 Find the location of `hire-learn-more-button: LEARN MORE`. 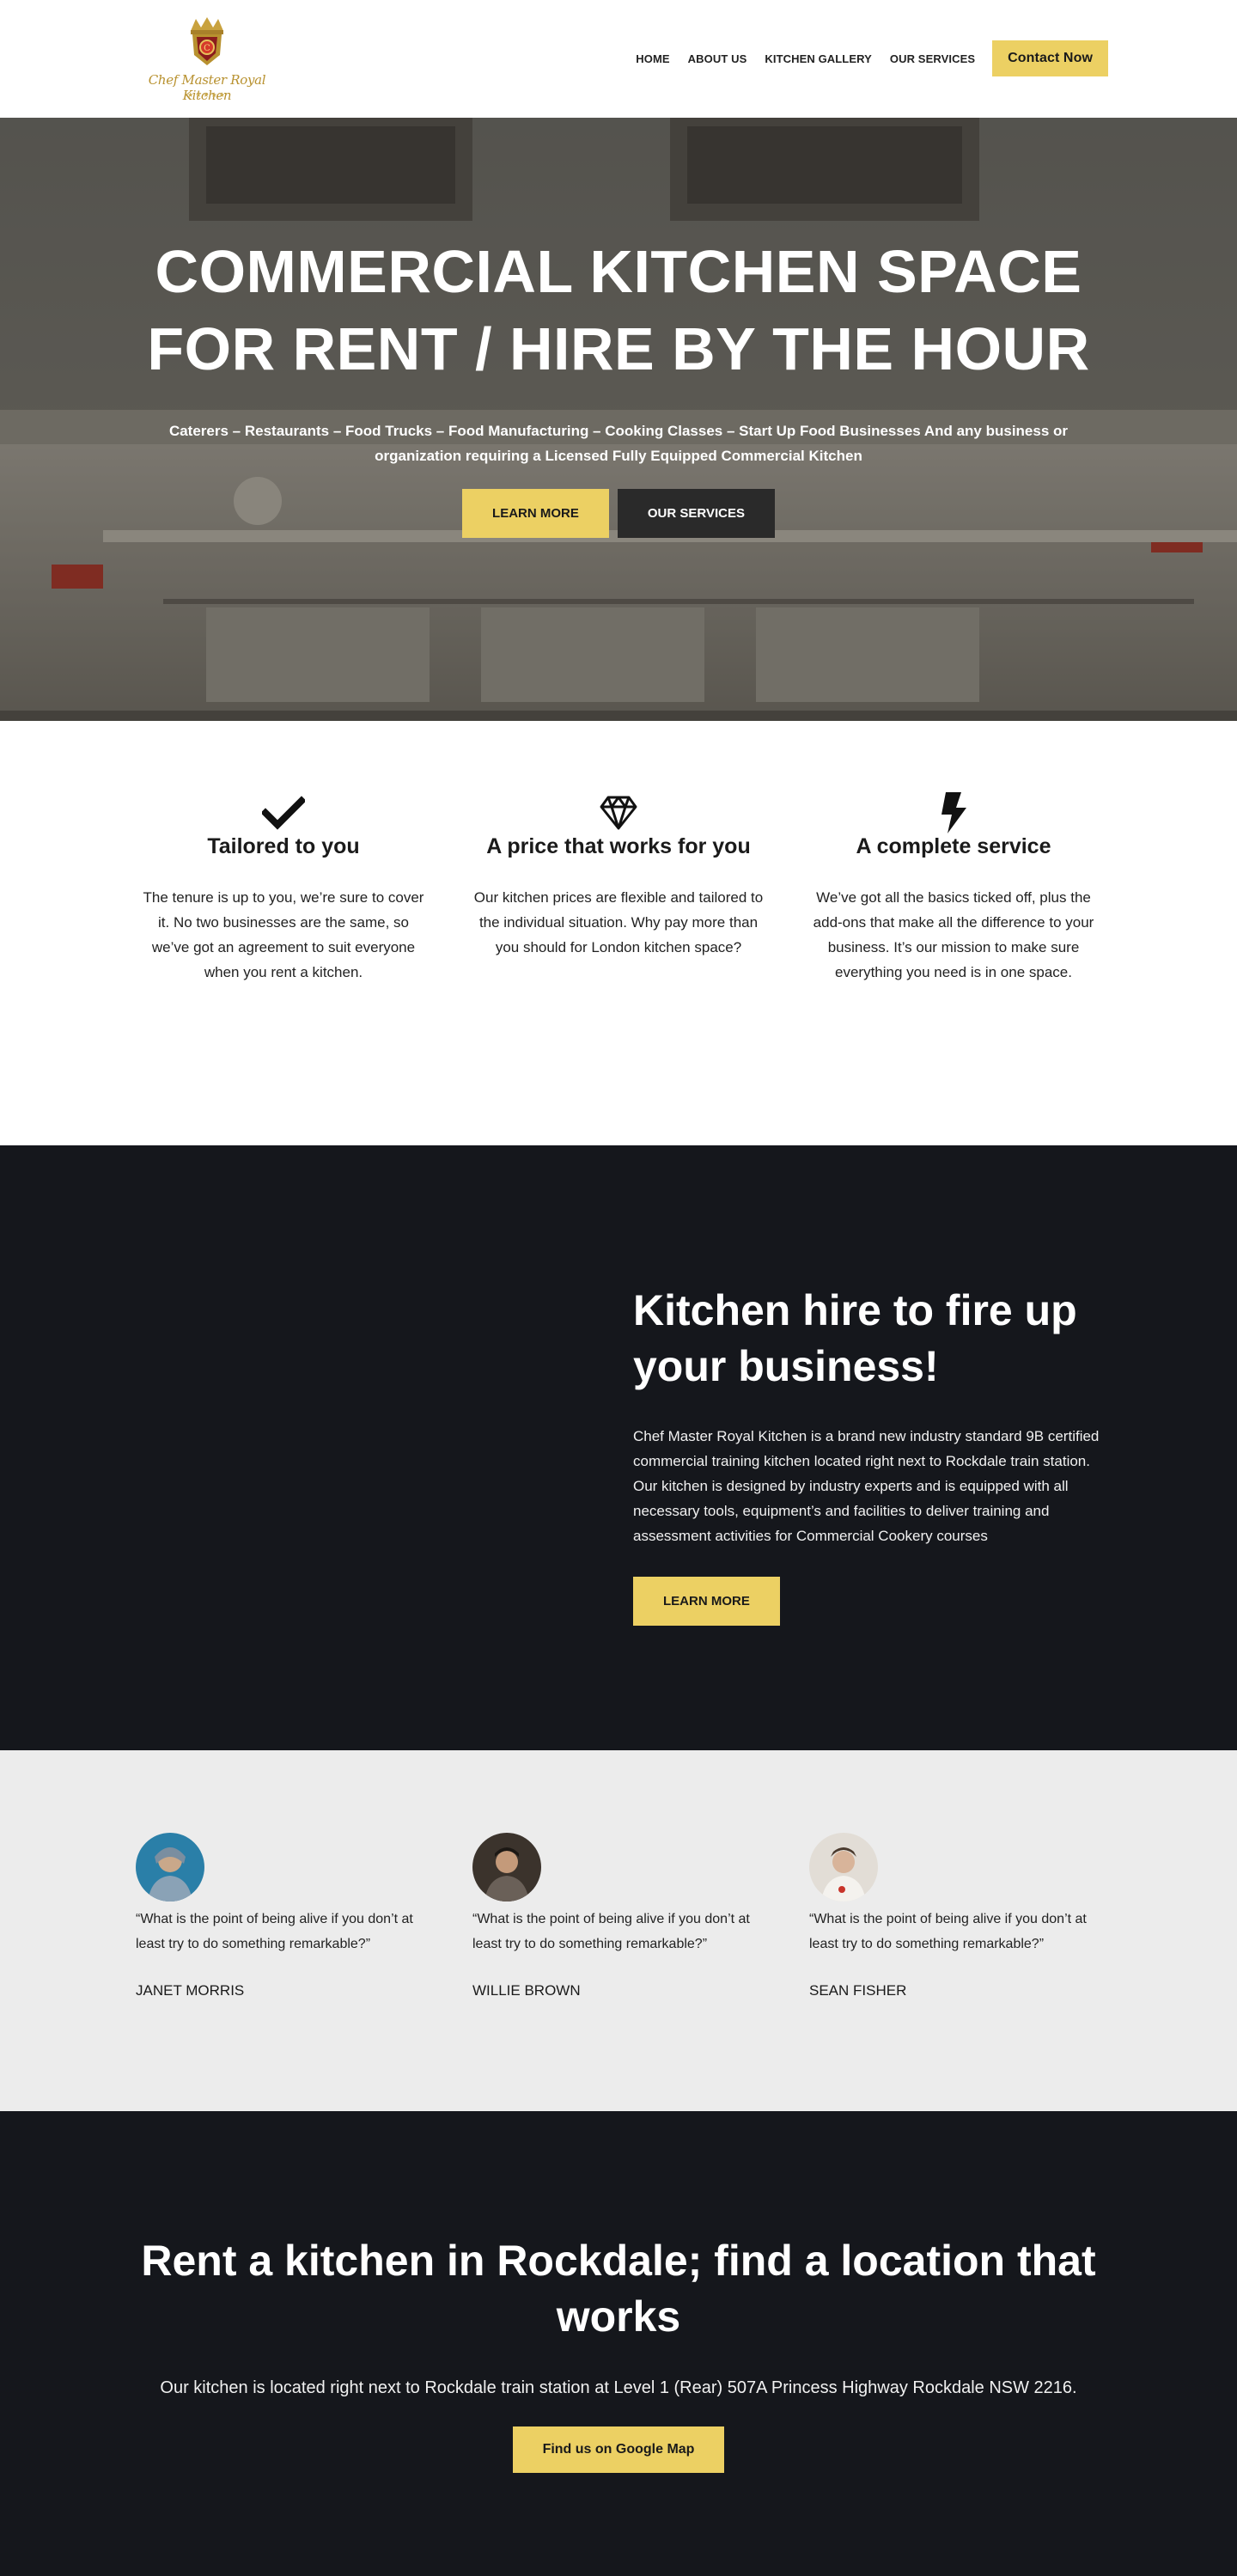

hire-learn-more-button: LEARN MORE is located at coordinates (706, 1601).